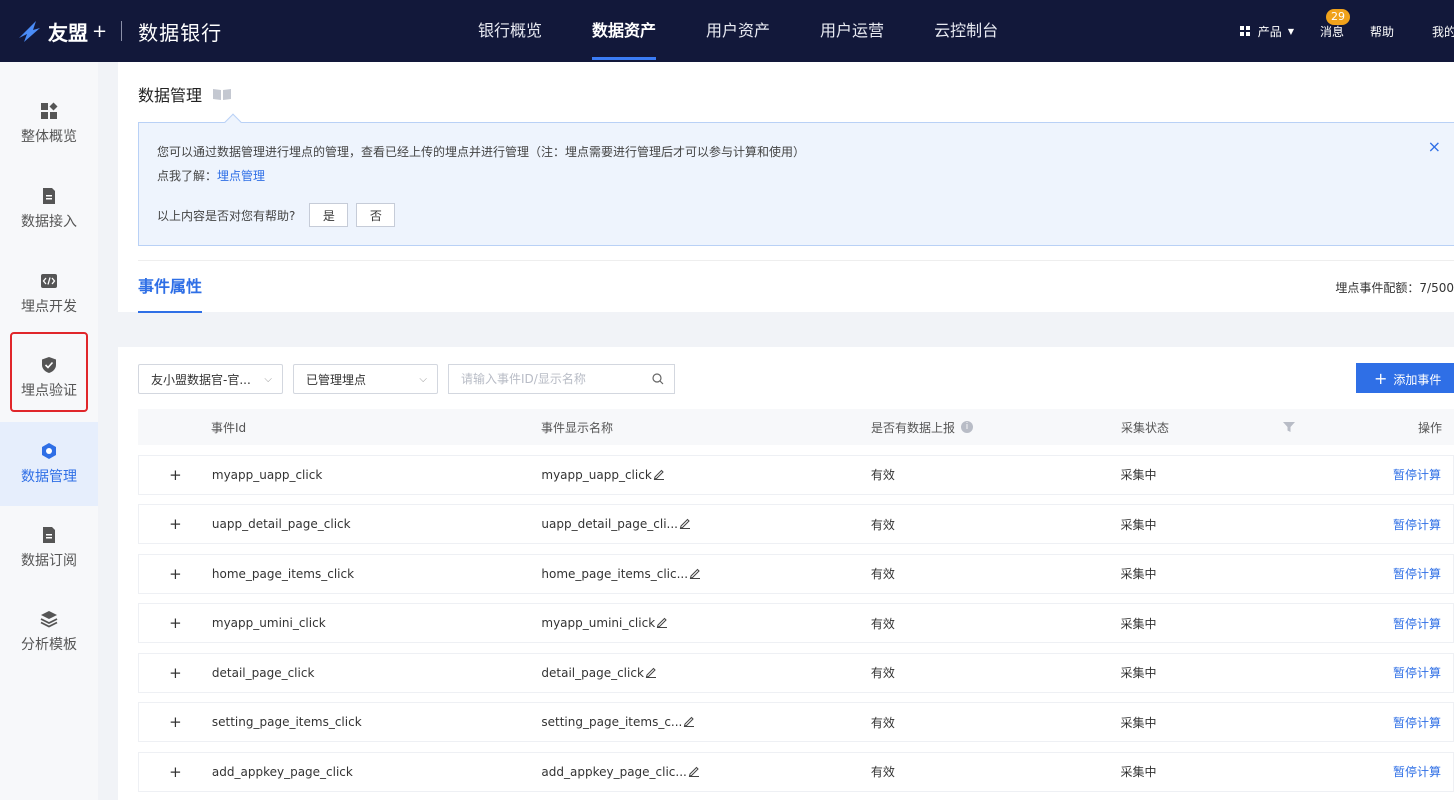 Image resolution: width=1454 pixels, height=800 pixels. What do you see at coordinates (185, 94) in the screenshot?
I see `page-title: 数据管理` at bounding box center [185, 94].